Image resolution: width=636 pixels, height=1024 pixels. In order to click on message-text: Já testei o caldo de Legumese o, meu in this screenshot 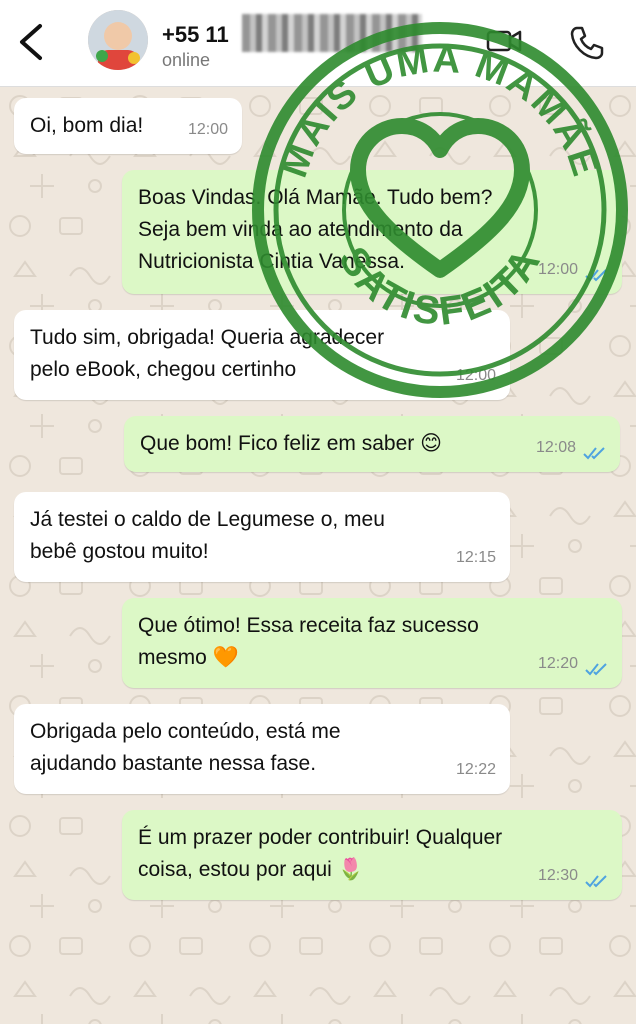, I will do `click(207, 519)`.